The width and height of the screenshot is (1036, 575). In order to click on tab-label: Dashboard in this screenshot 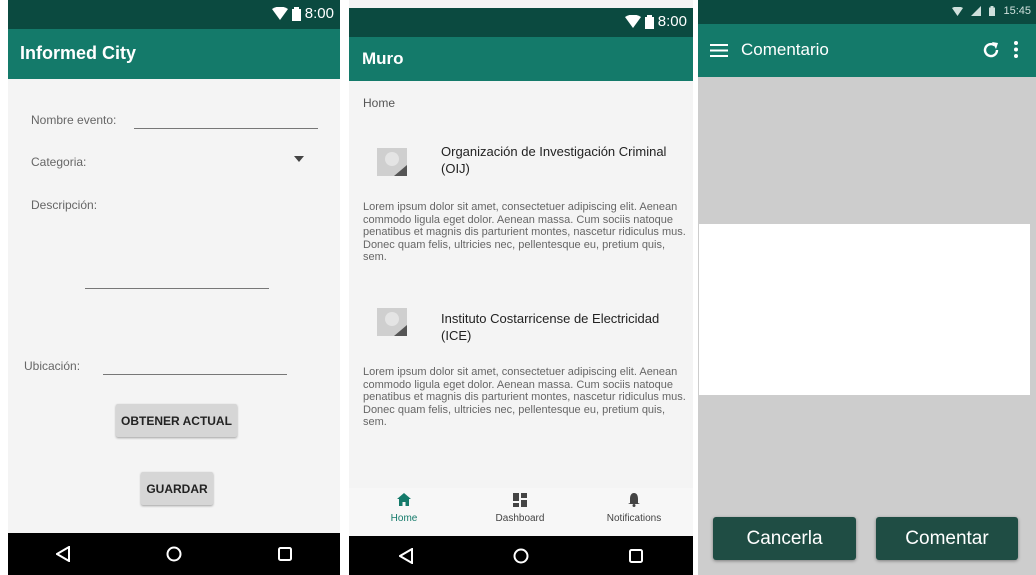, I will do `click(520, 518)`.